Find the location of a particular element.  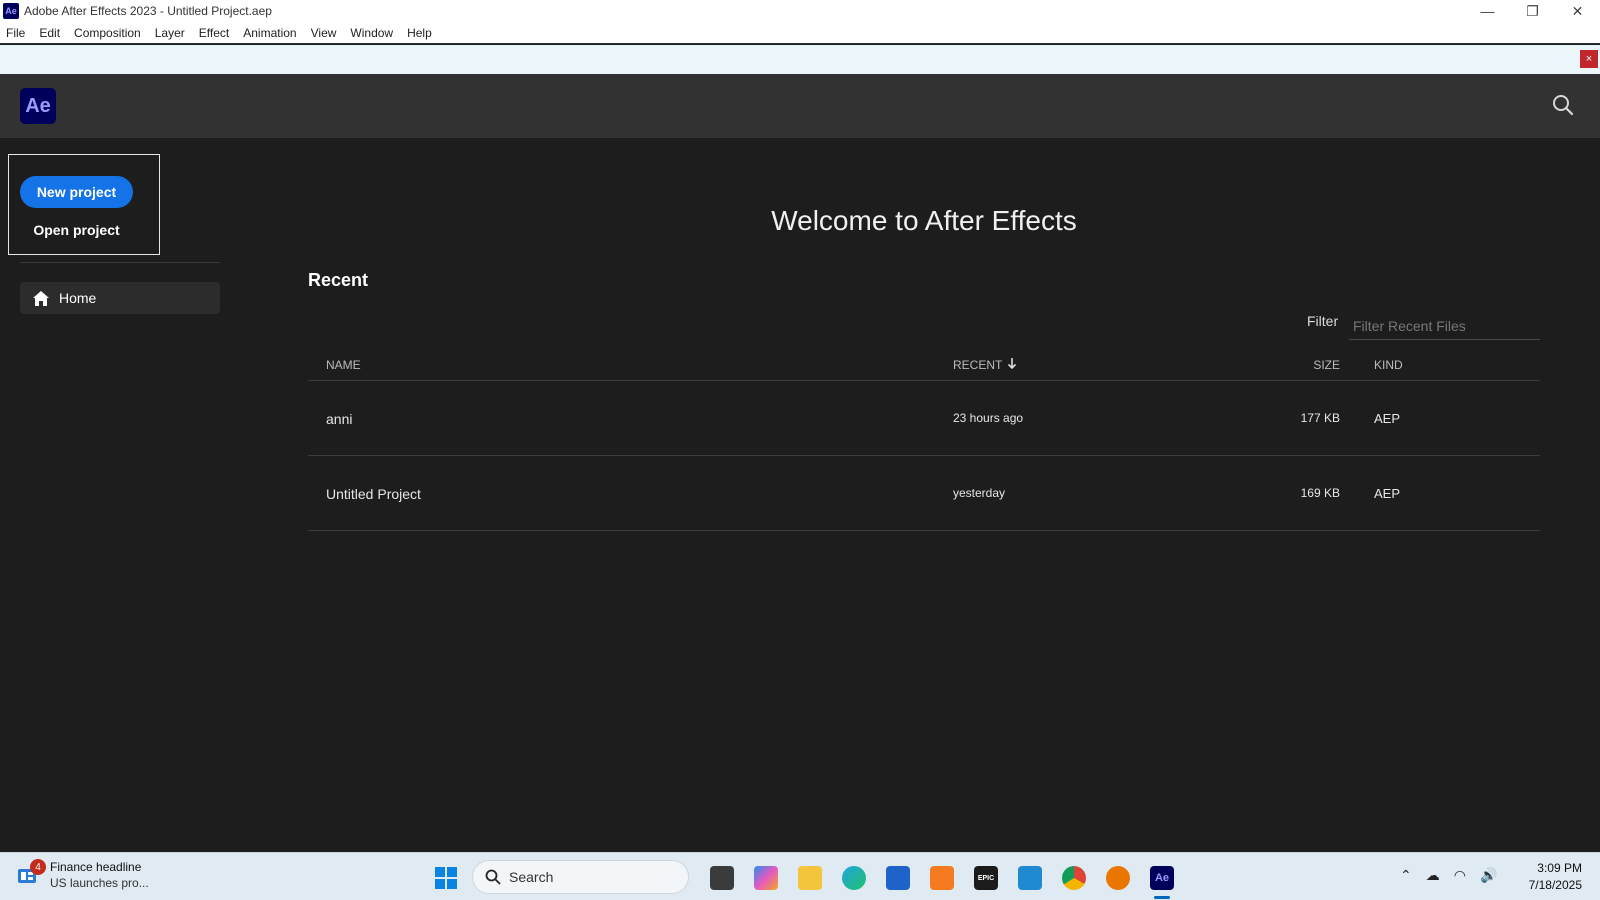

table-row: Untitled Project yesterday 169 KB AEP is located at coordinates (924, 493).